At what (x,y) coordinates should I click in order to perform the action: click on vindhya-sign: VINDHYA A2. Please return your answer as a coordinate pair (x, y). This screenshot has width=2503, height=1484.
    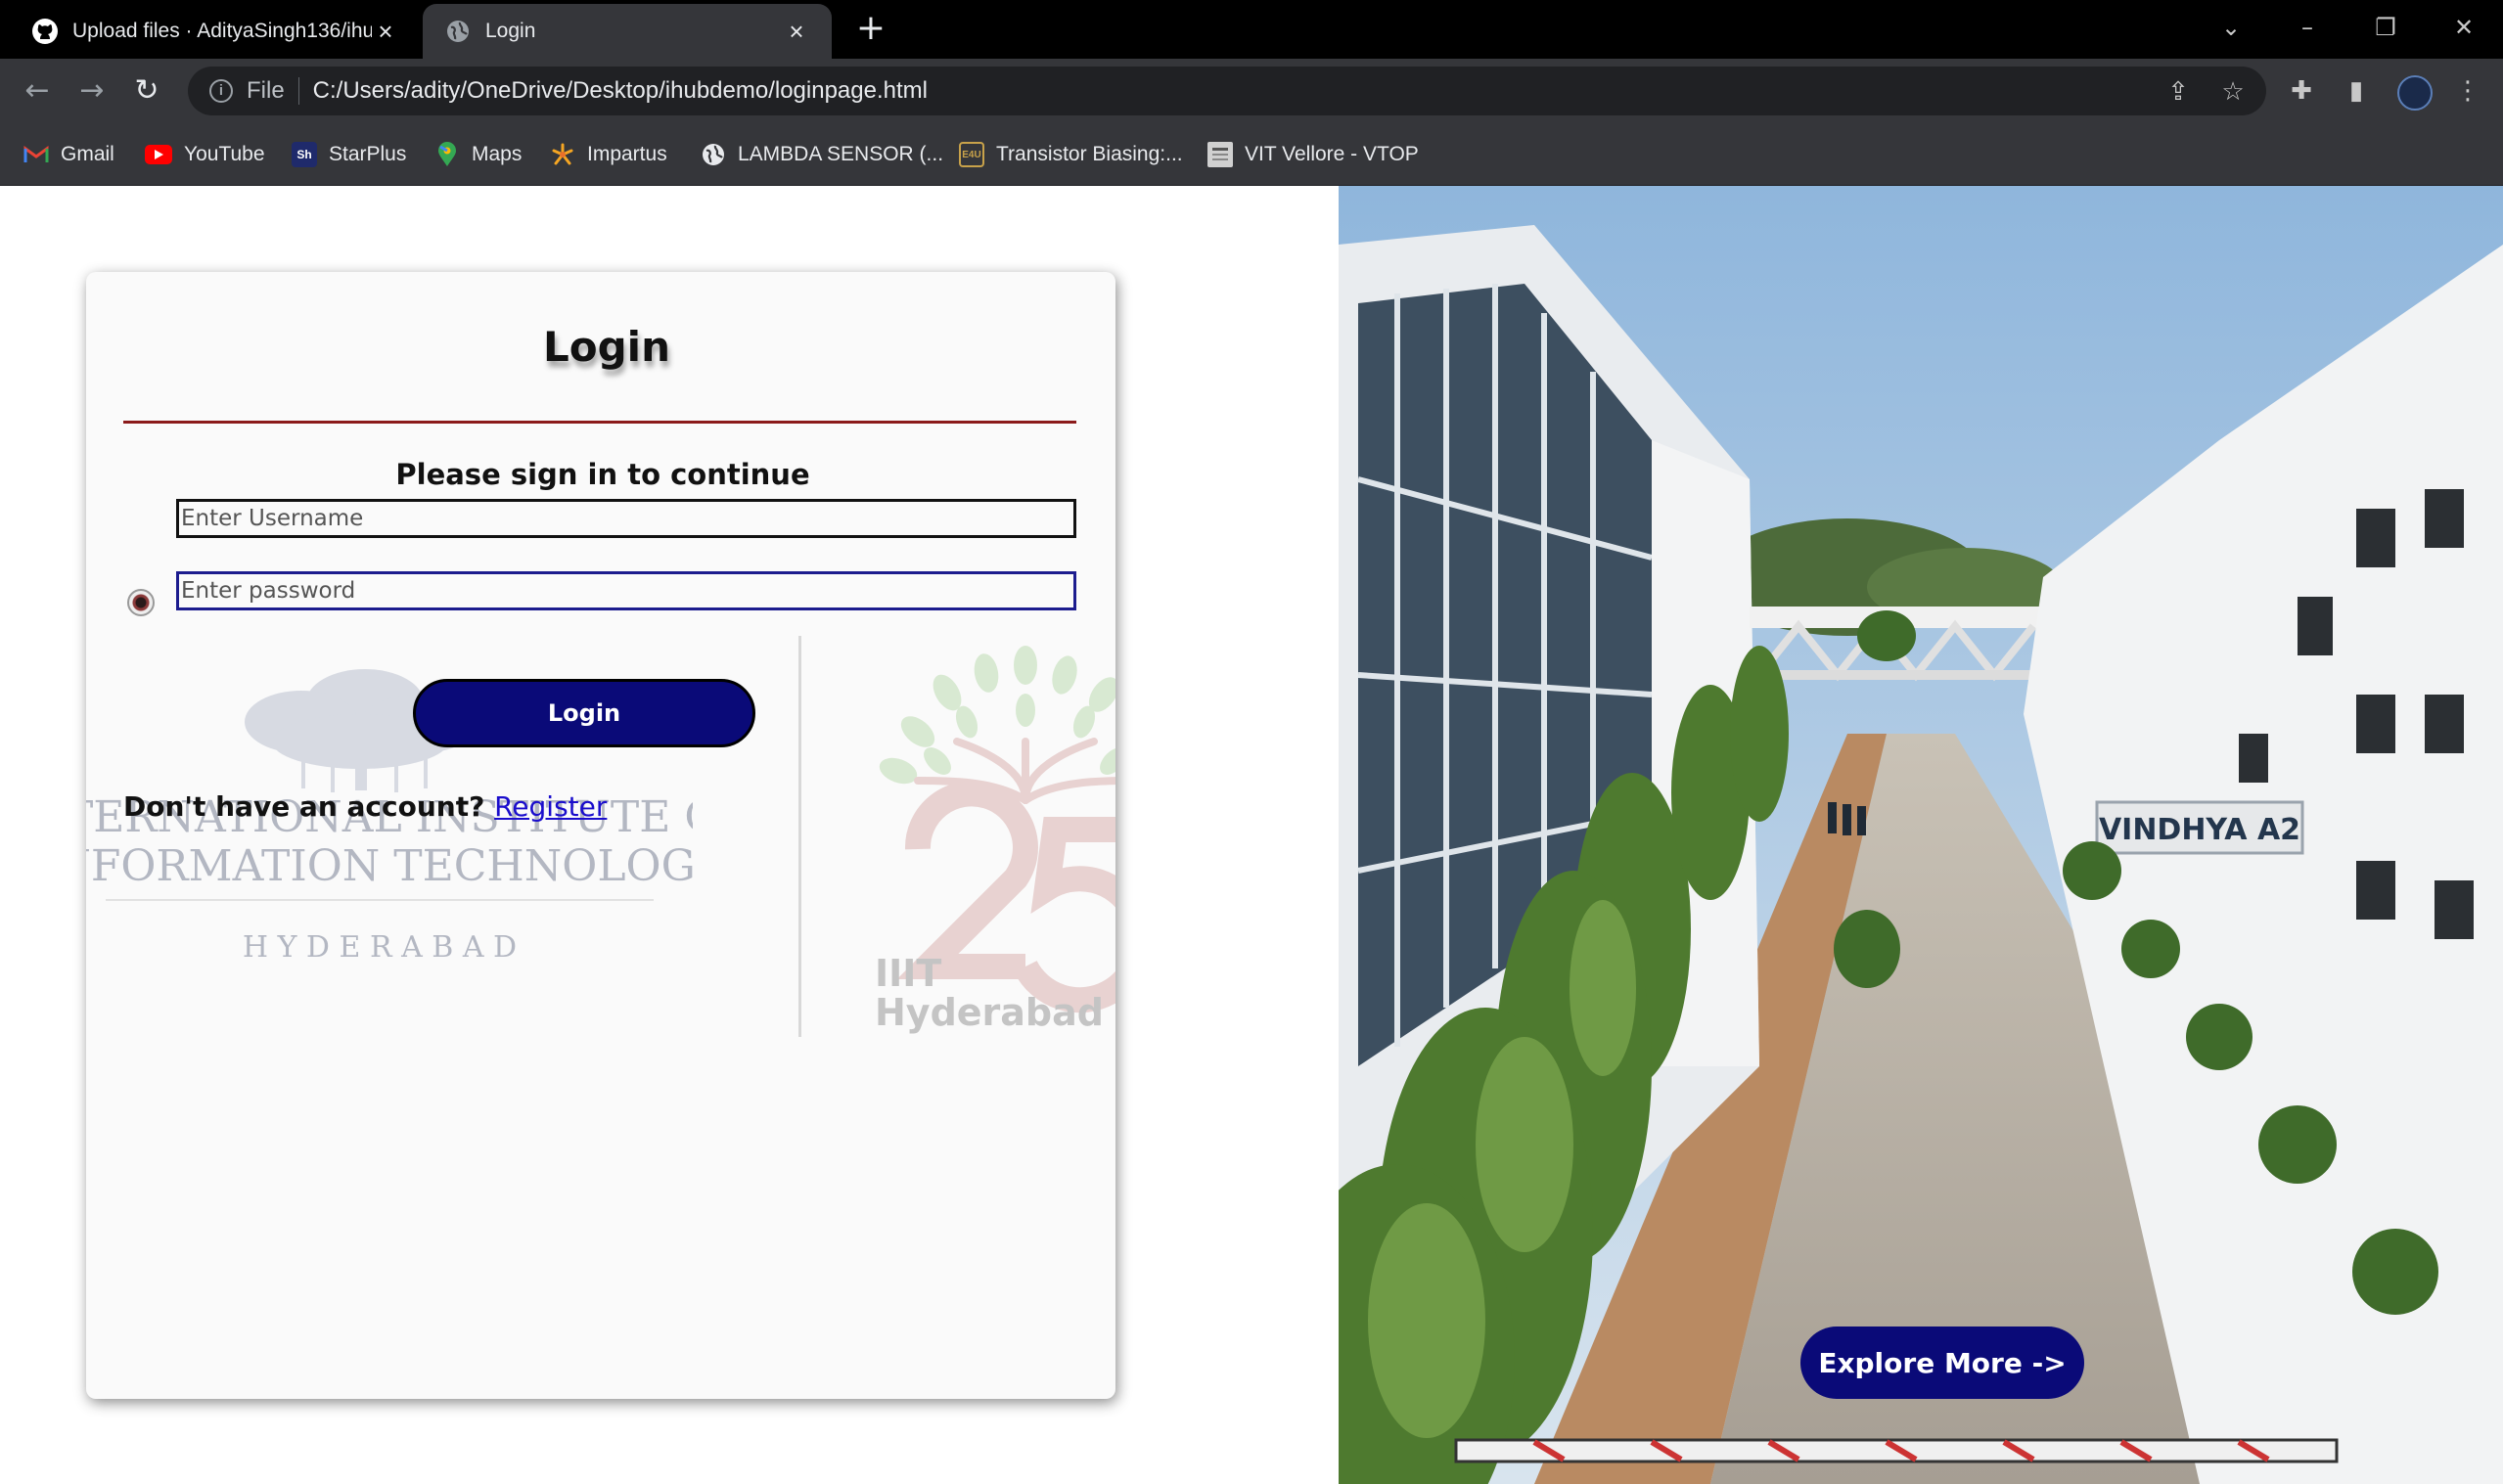
    Looking at the image, I should click on (2199, 830).